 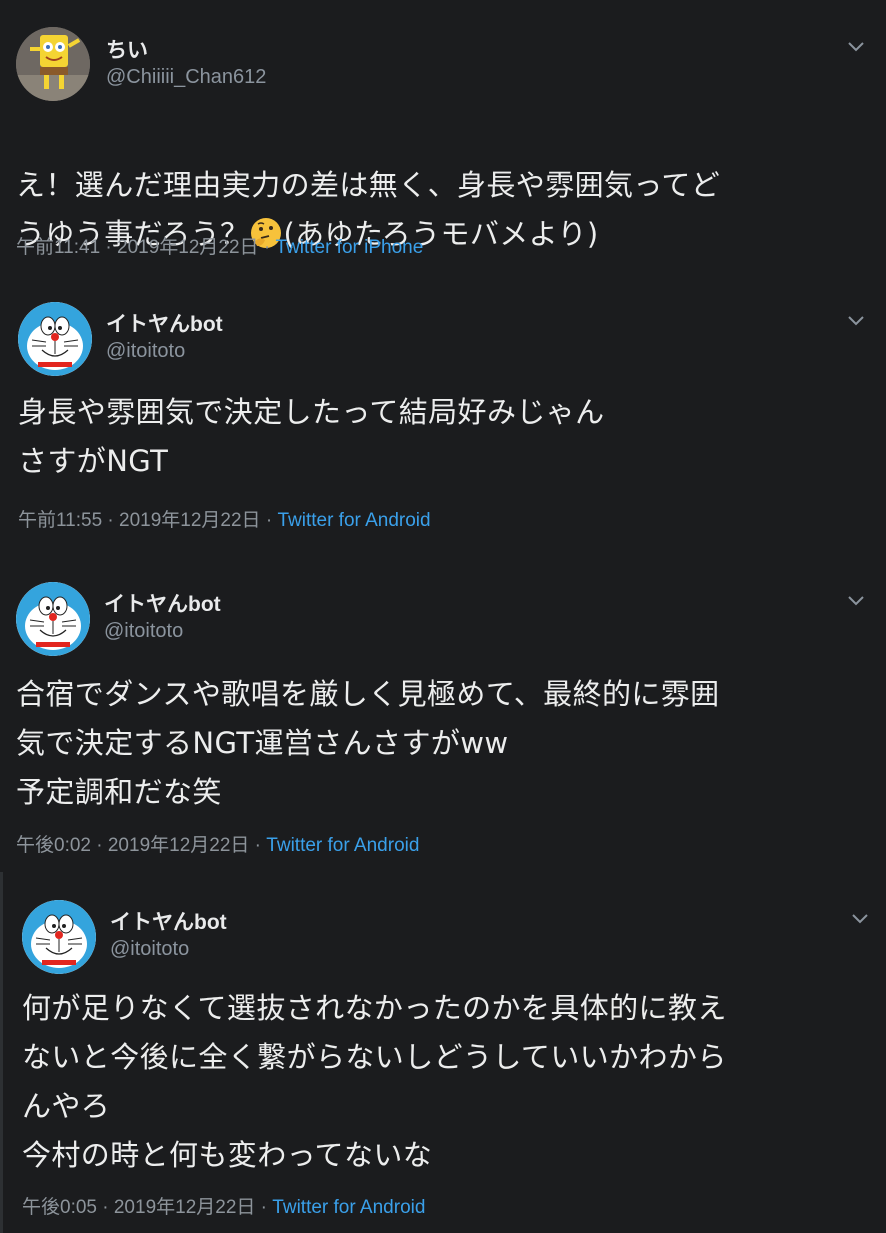 What do you see at coordinates (186, 77) in the screenshot?
I see `user-handle: @Chiiiii_Chan612` at bounding box center [186, 77].